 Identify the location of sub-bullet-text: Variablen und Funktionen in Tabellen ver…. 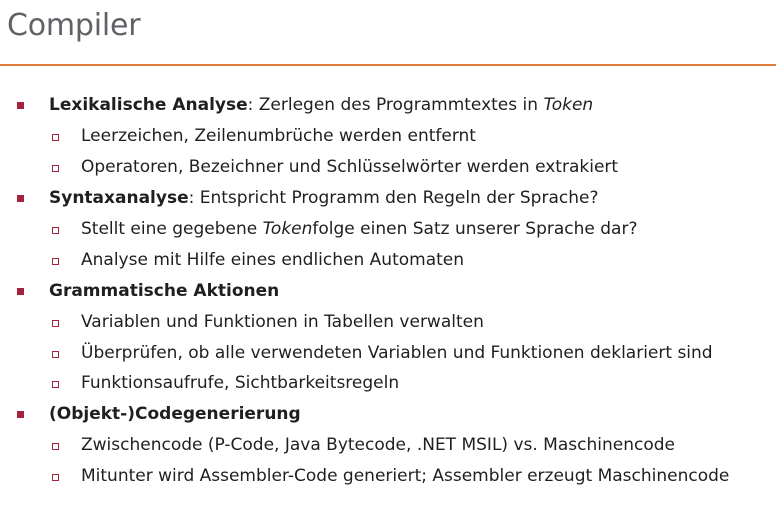
(282, 322).